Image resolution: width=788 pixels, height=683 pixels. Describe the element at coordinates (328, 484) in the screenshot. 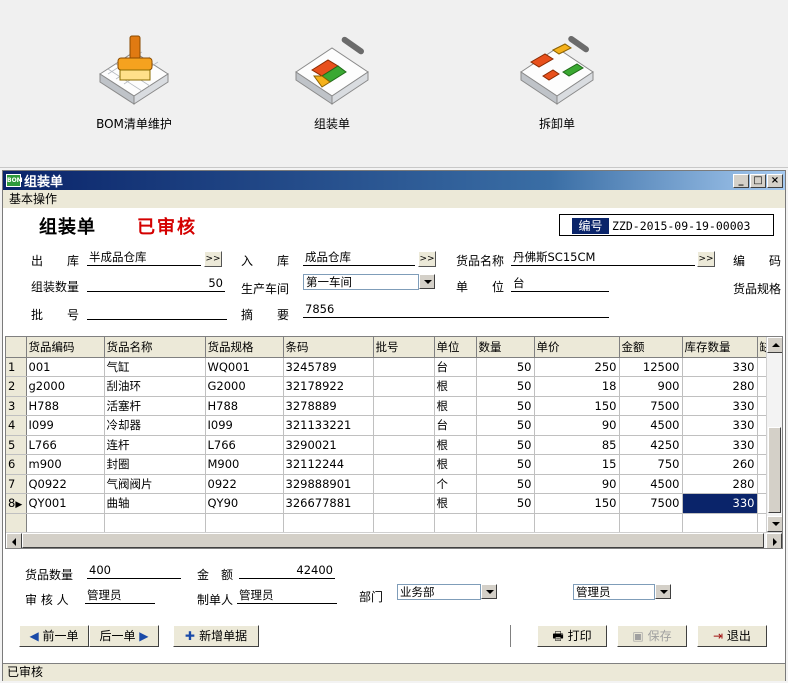

I see `cell-bar: 329888901` at that location.